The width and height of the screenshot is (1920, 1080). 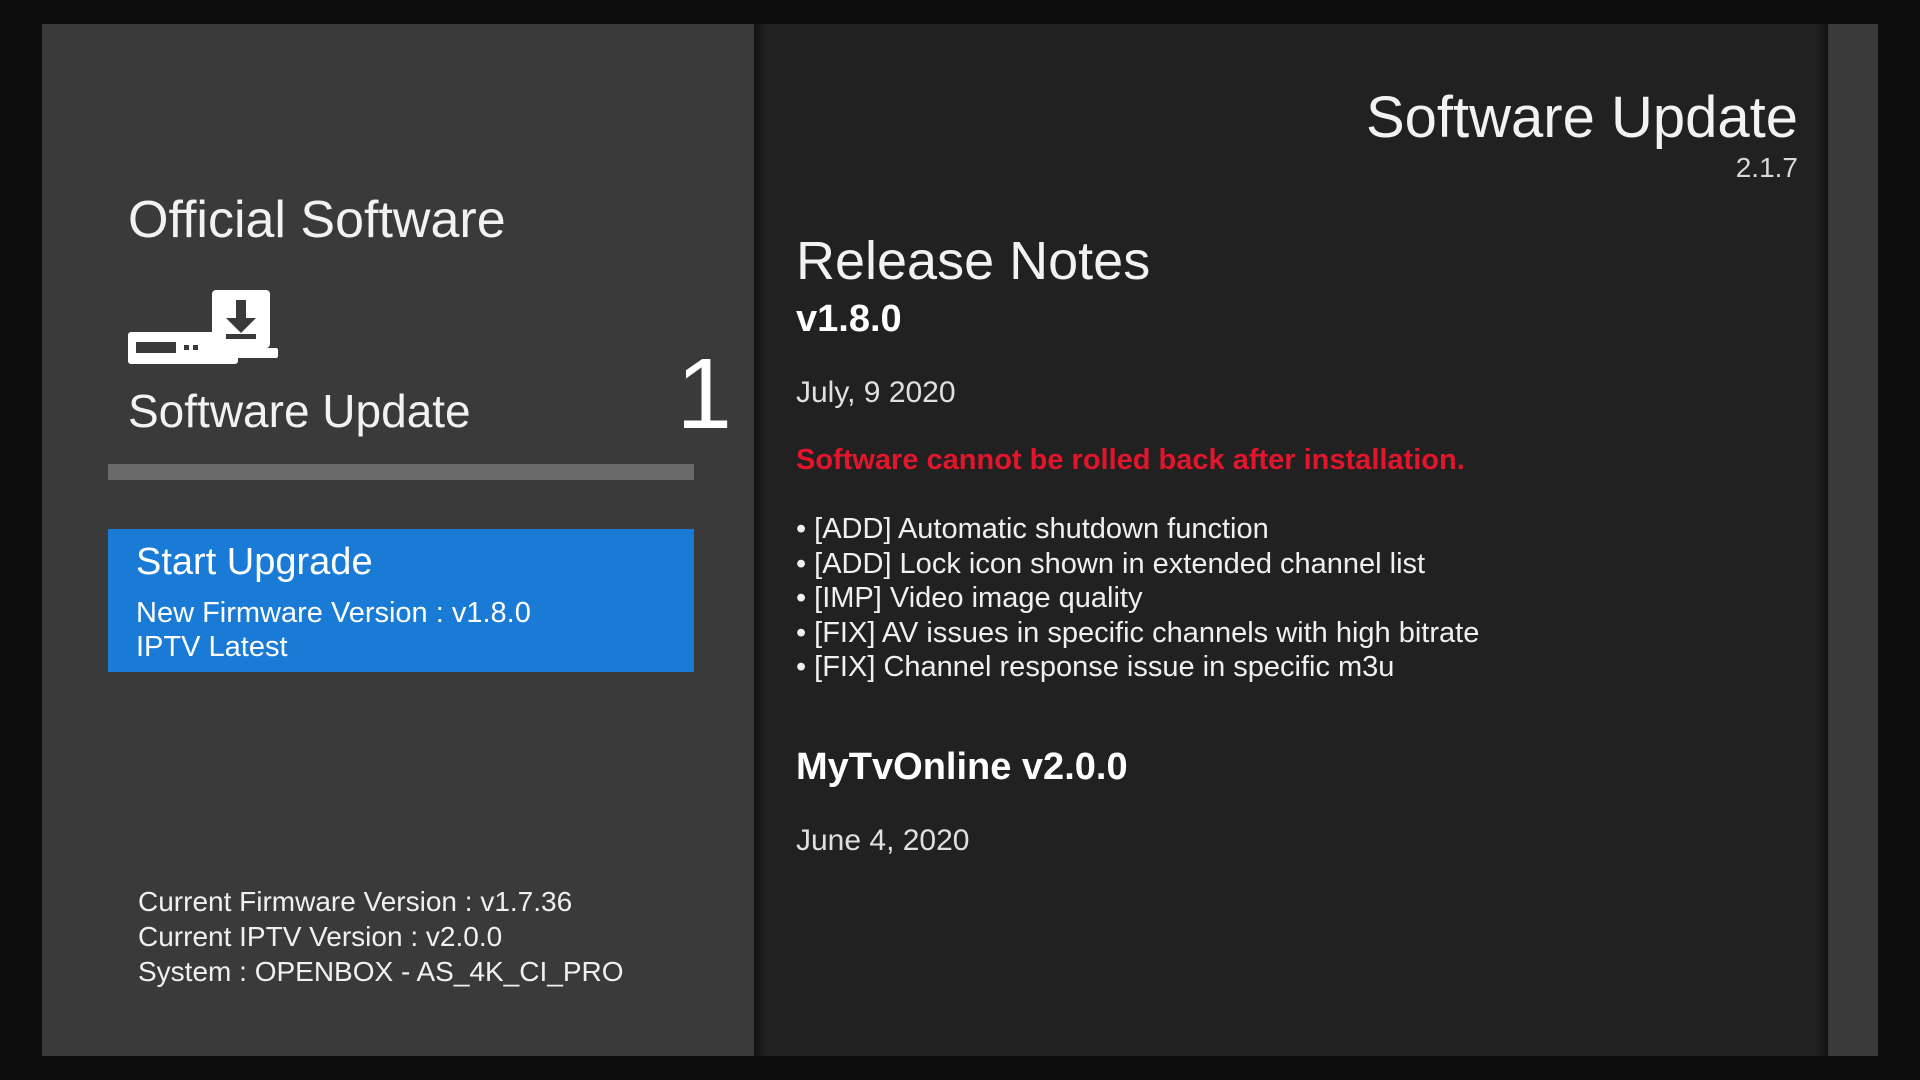 I want to click on app-release-date: June 4, 2020, so click(x=883, y=840).